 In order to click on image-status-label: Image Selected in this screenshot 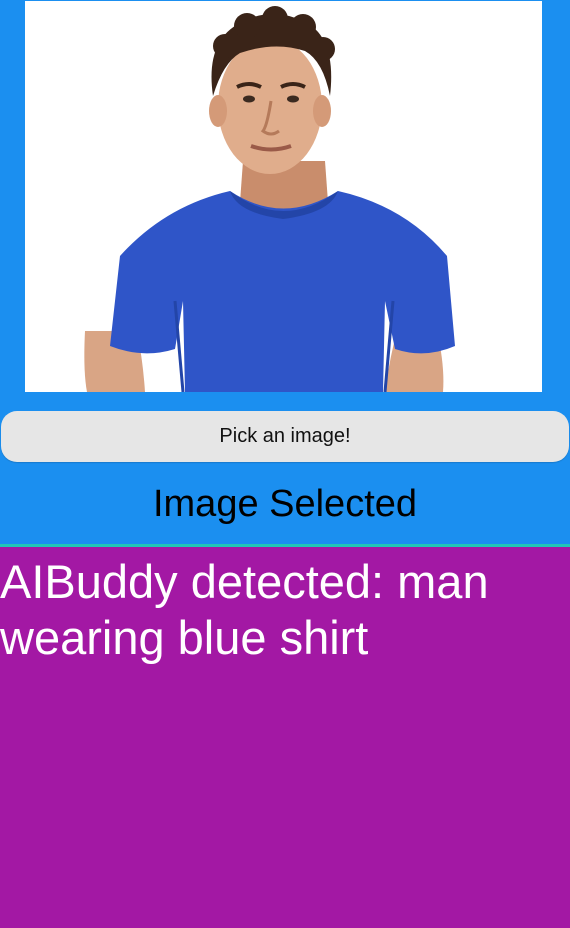, I will do `click(285, 504)`.